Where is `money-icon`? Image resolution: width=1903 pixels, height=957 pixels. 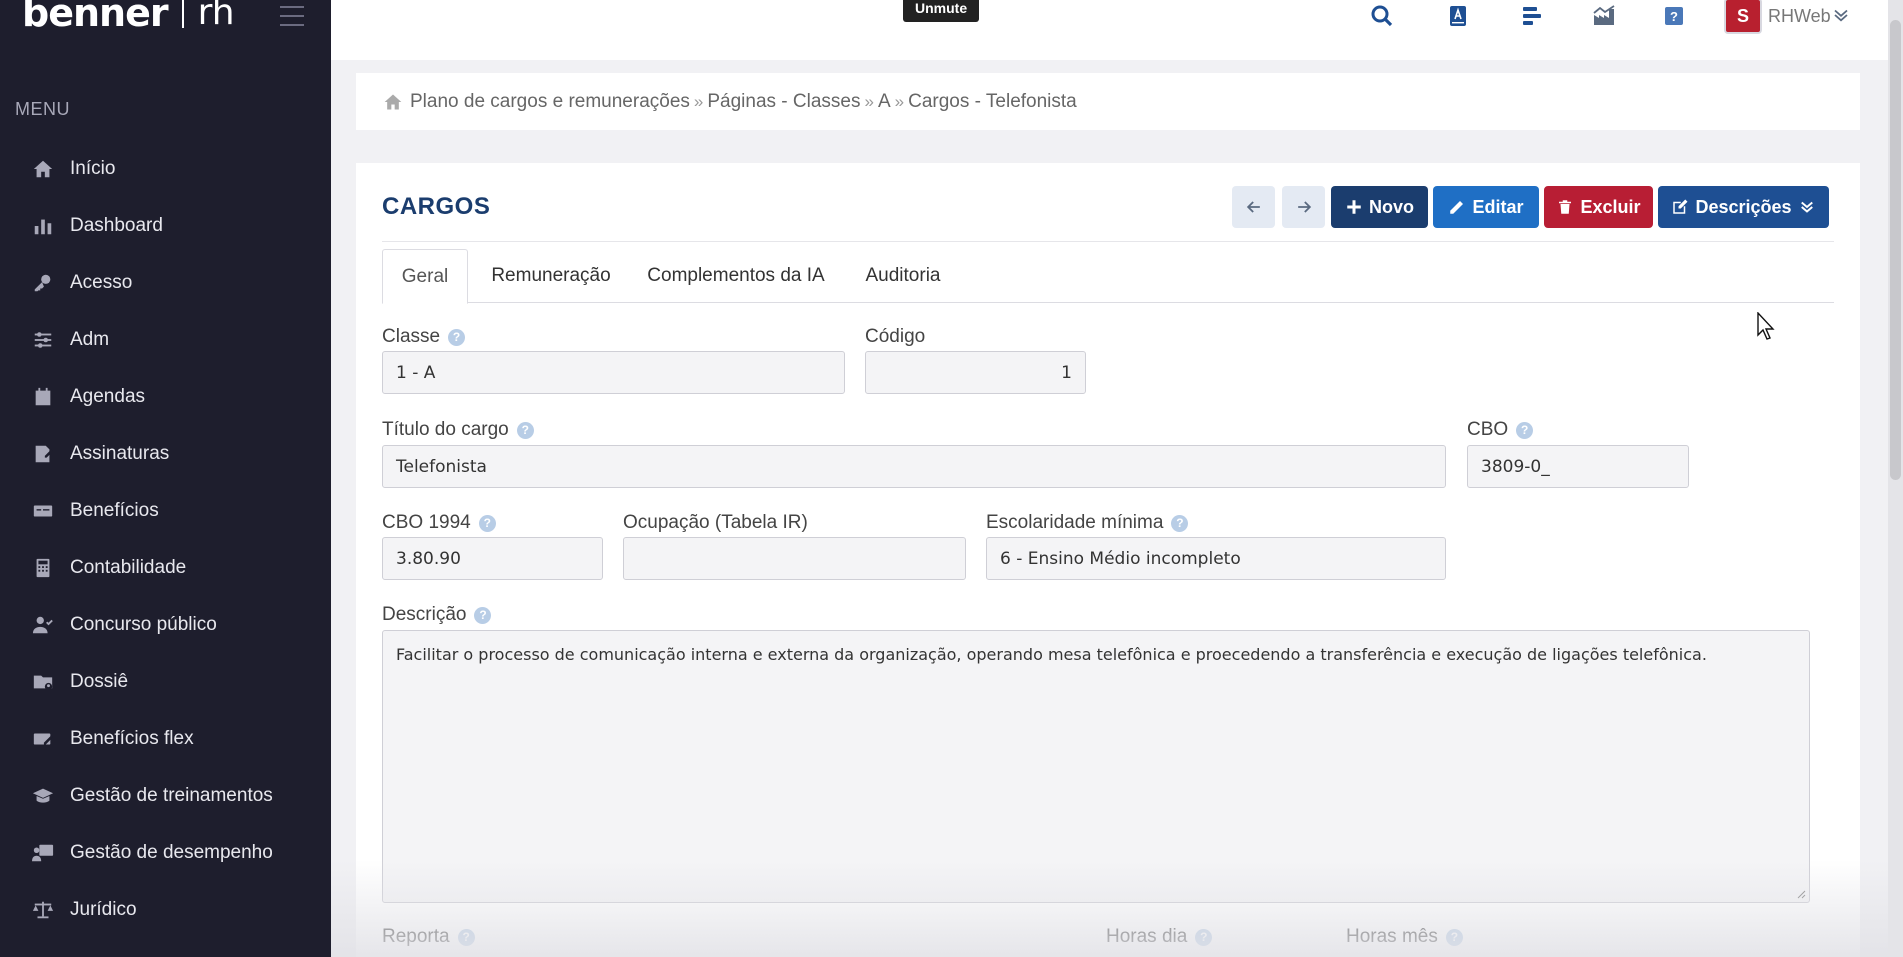 money-icon is located at coordinates (43, 511).